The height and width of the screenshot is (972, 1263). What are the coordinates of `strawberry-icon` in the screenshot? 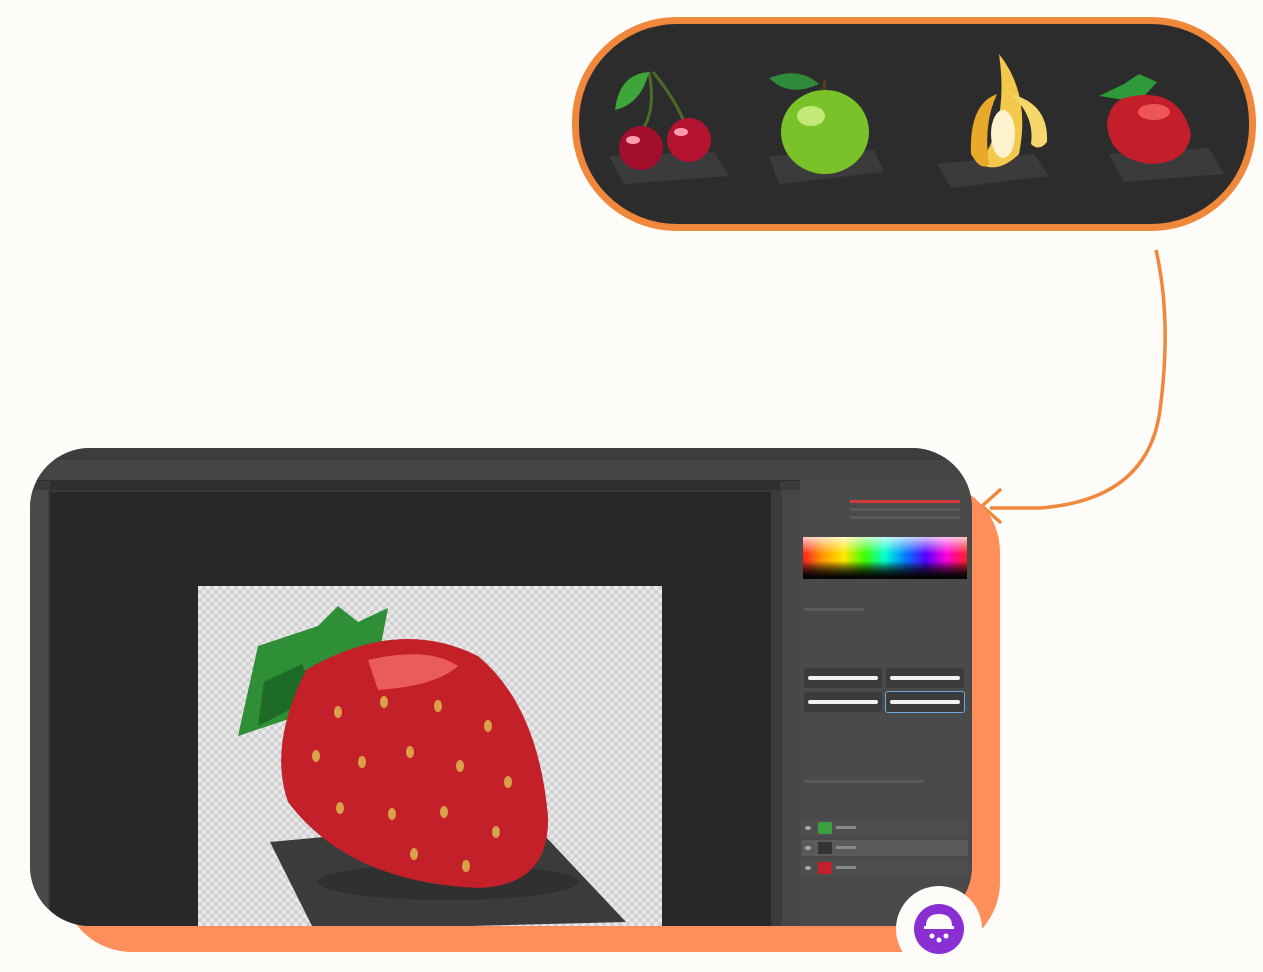 It's located at (1161, 128).